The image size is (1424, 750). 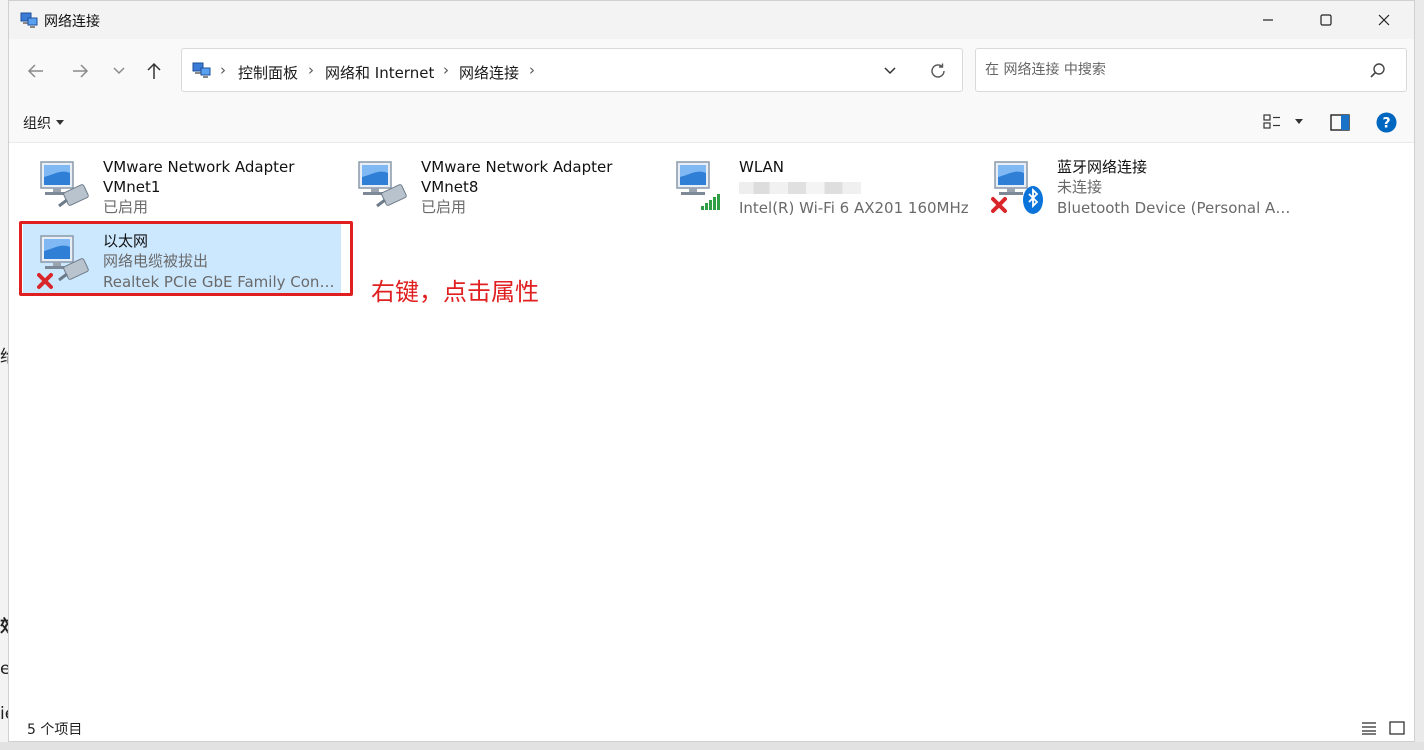 I want to click on large-icons-view-icon, so click(x=1397, y=728).